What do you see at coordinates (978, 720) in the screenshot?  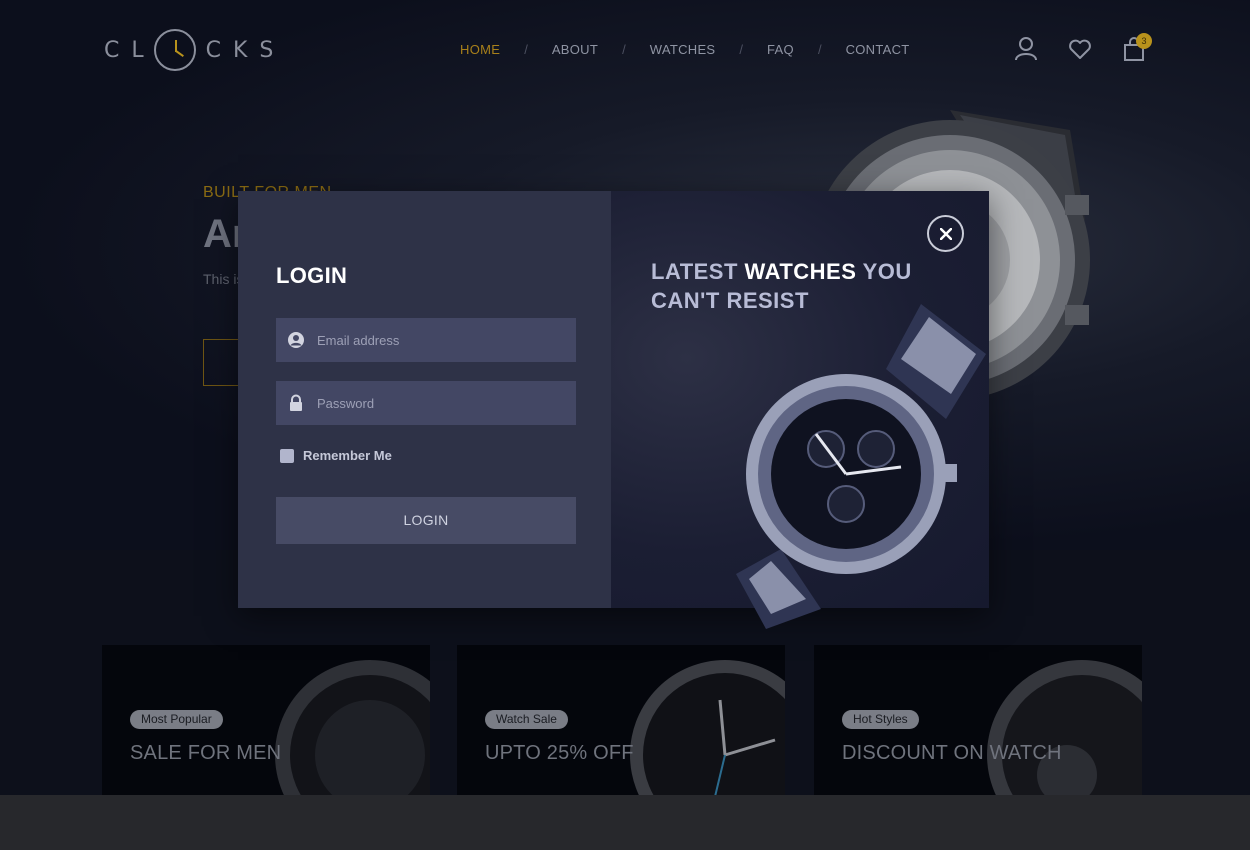 I see `promo-card-discount: Hot Styles DISCOUNT ON WATCH` at bounding box center [978, 720].